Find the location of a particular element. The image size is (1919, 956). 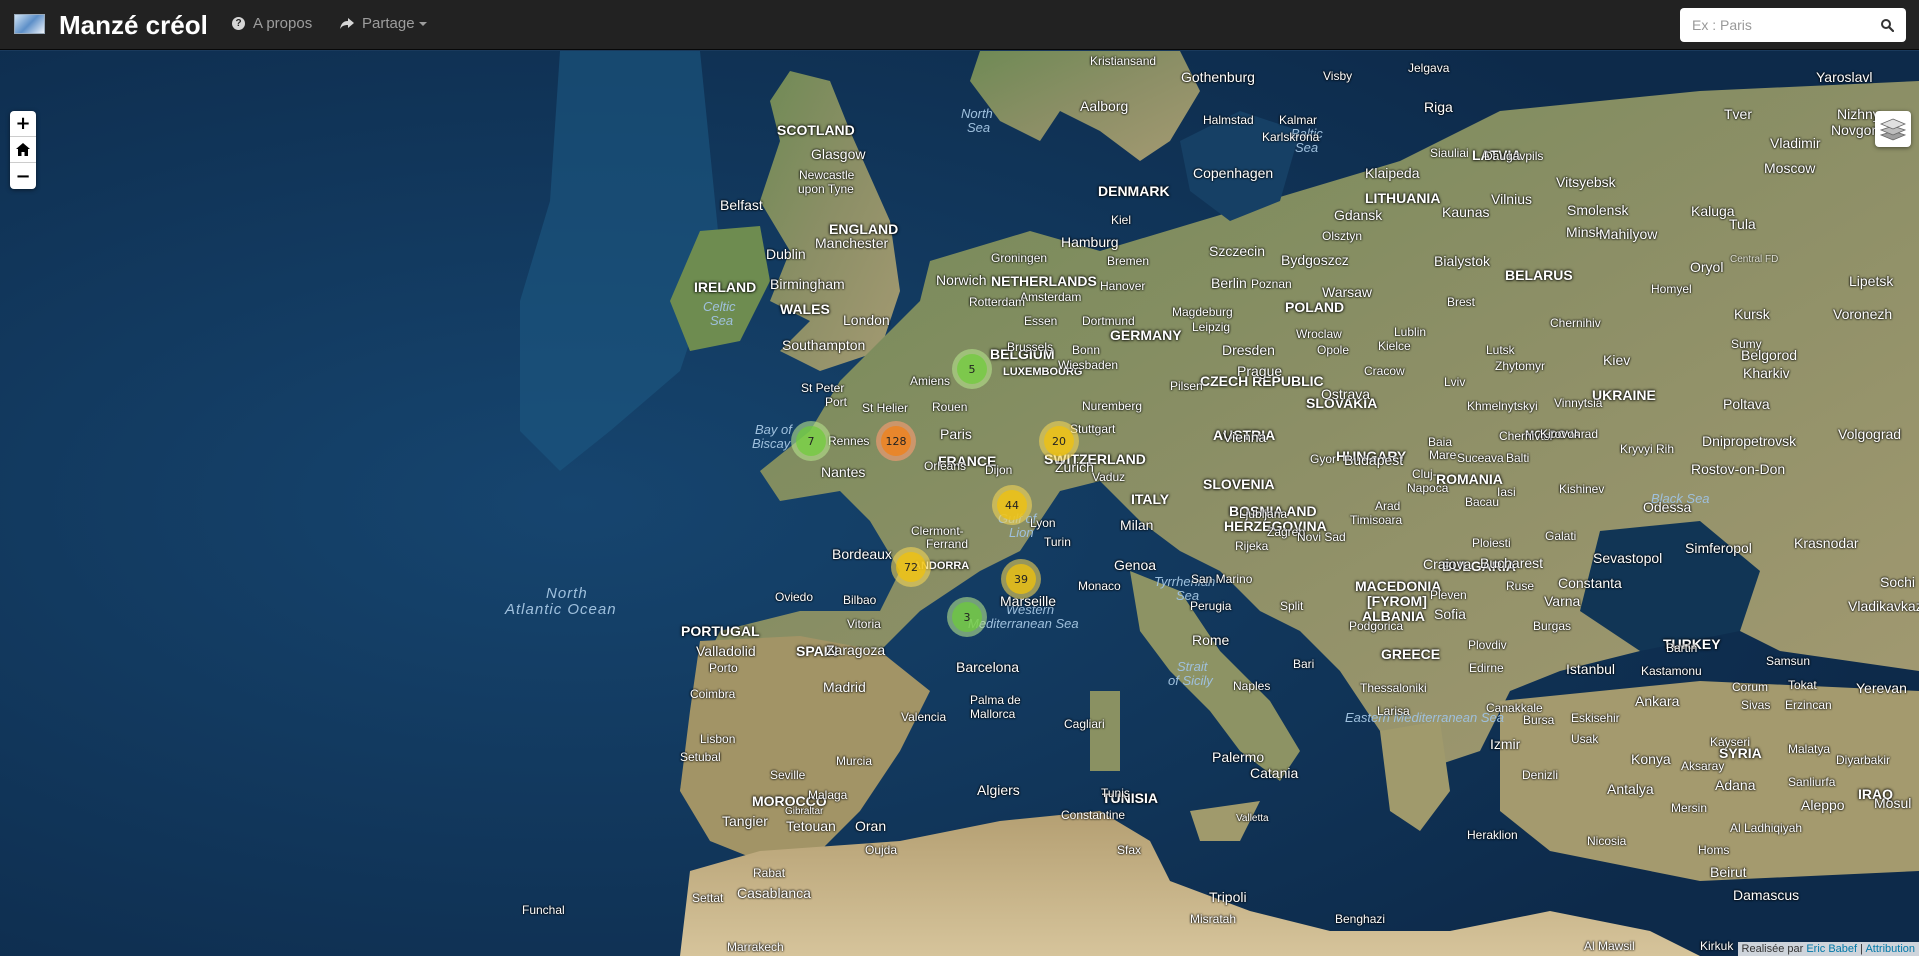

marker-cluster: 20 is located at coordinates (1059, 441).